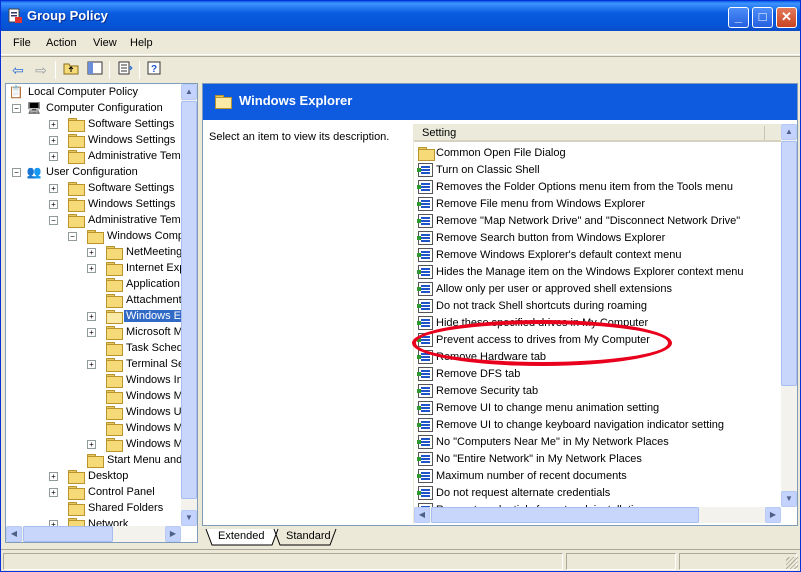  What do you see at coordinates (101, 413) in the screenshot?
I see `tree-item: Windows Updat` at bounding box center [101, 413].